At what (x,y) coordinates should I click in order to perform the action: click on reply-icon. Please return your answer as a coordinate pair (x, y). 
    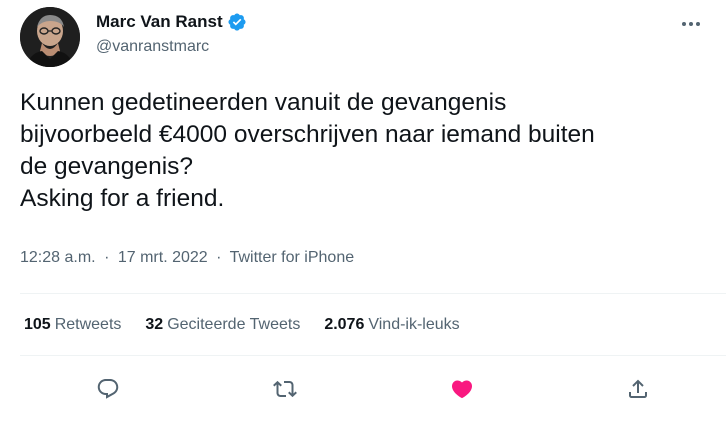
    Looking at the image, I should click on (108, 389).